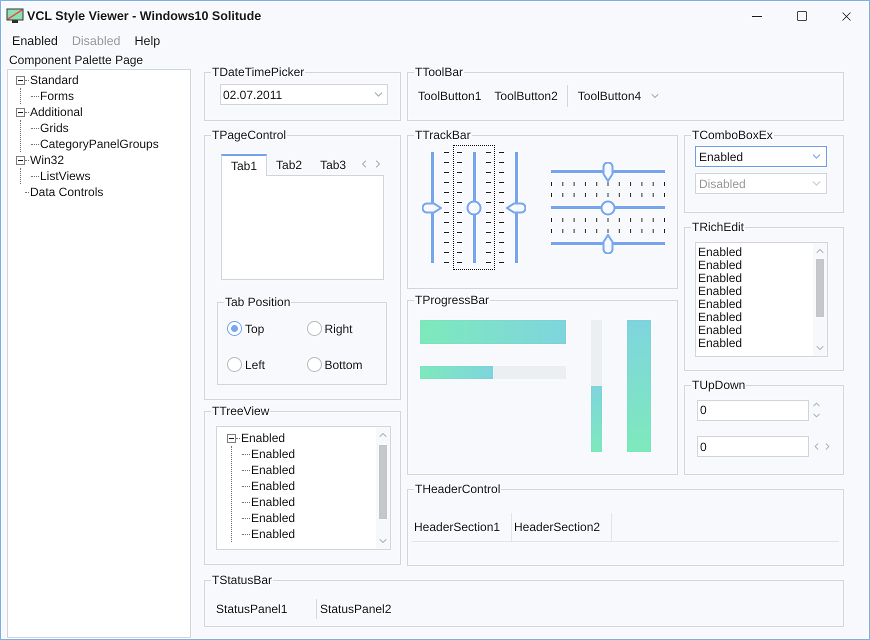  I want to click on toolbar-button: ToolButton1, so click(450, 96).